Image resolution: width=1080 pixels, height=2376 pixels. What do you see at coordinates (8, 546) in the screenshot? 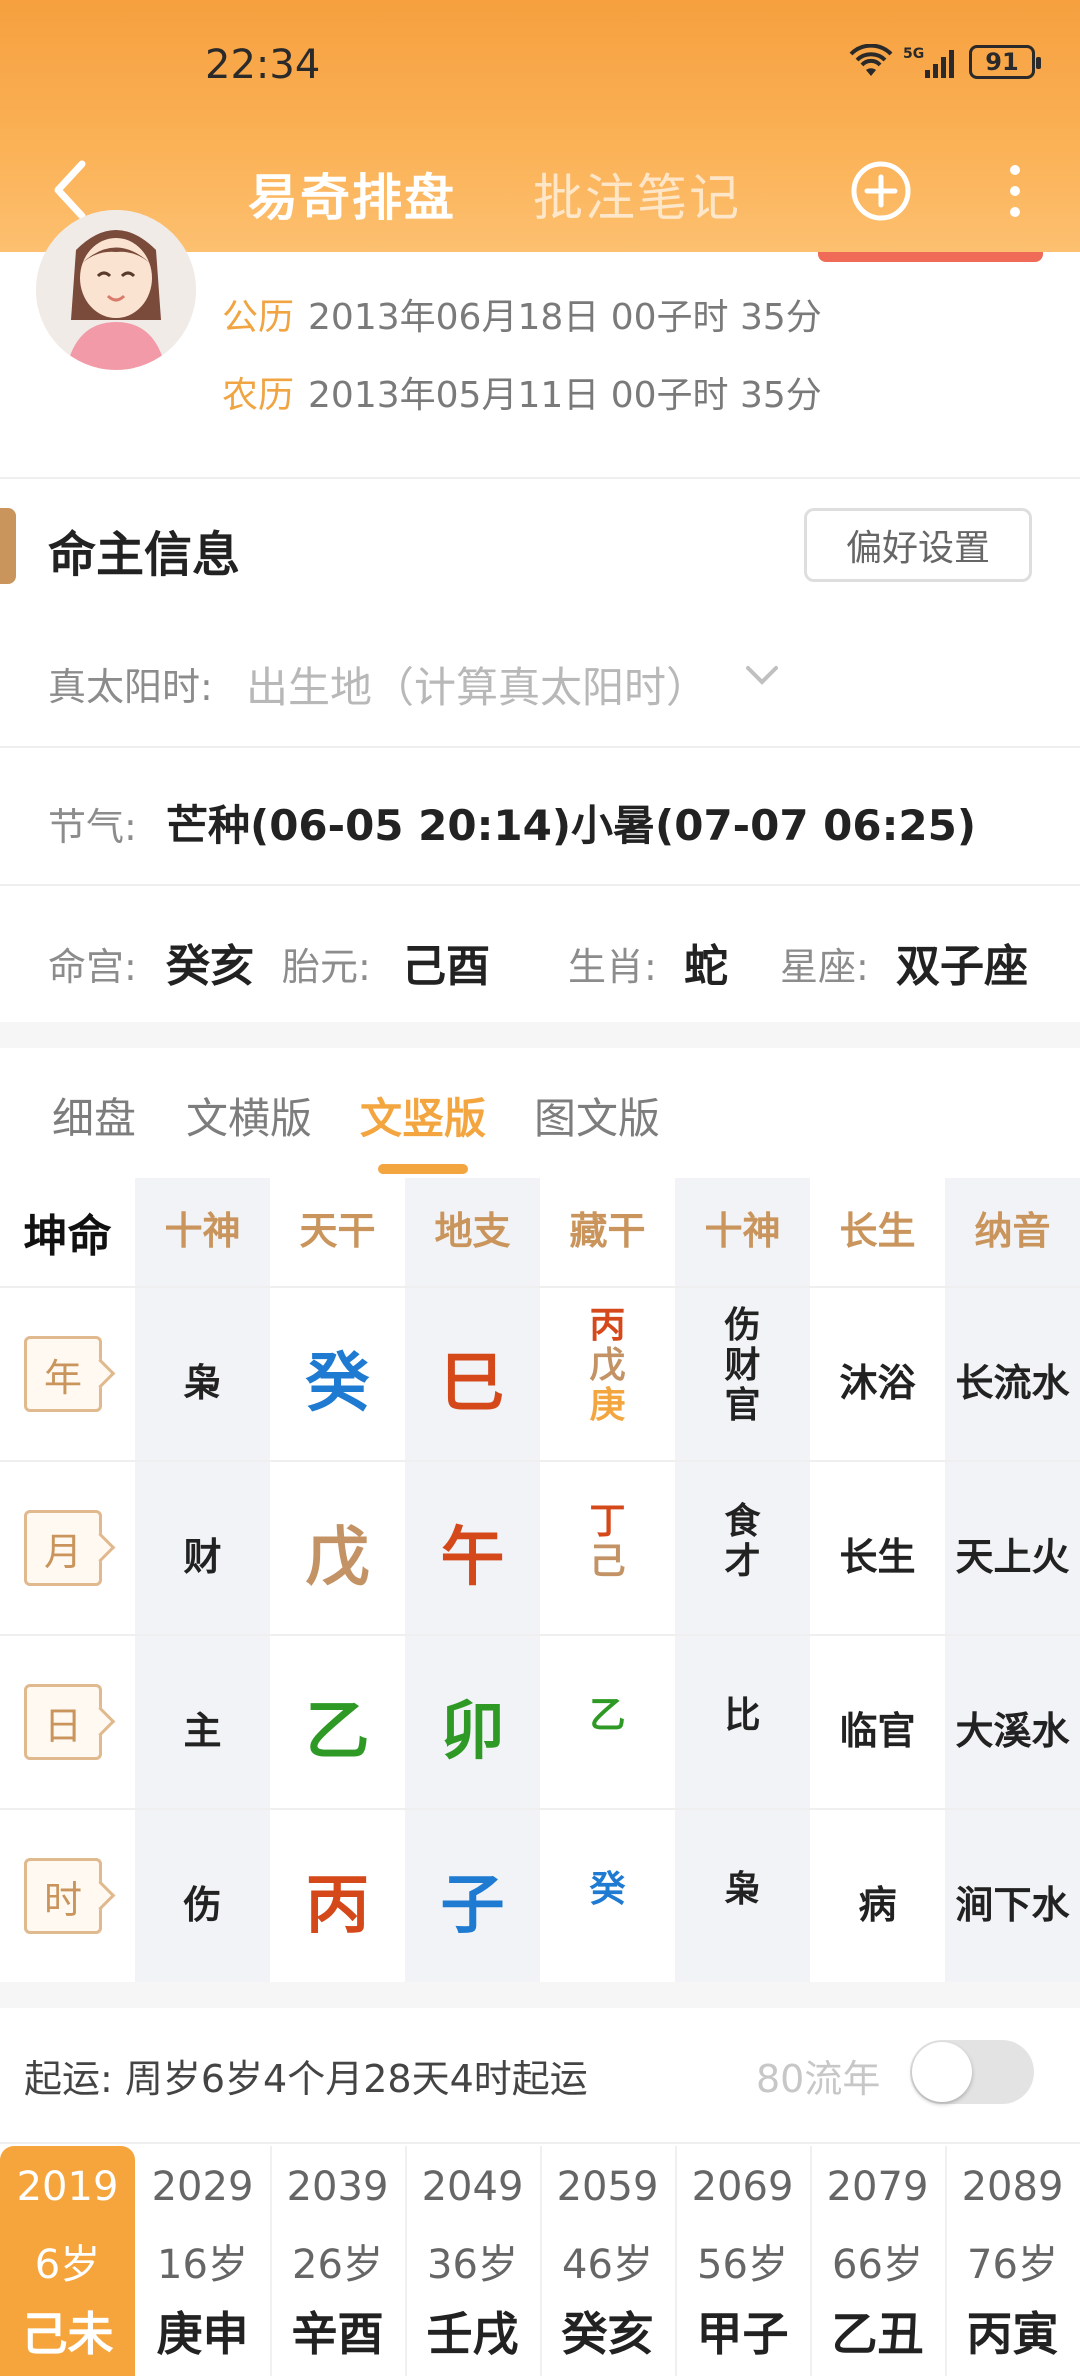
I see `section-accent-bar` at bounding box center [8, 546].